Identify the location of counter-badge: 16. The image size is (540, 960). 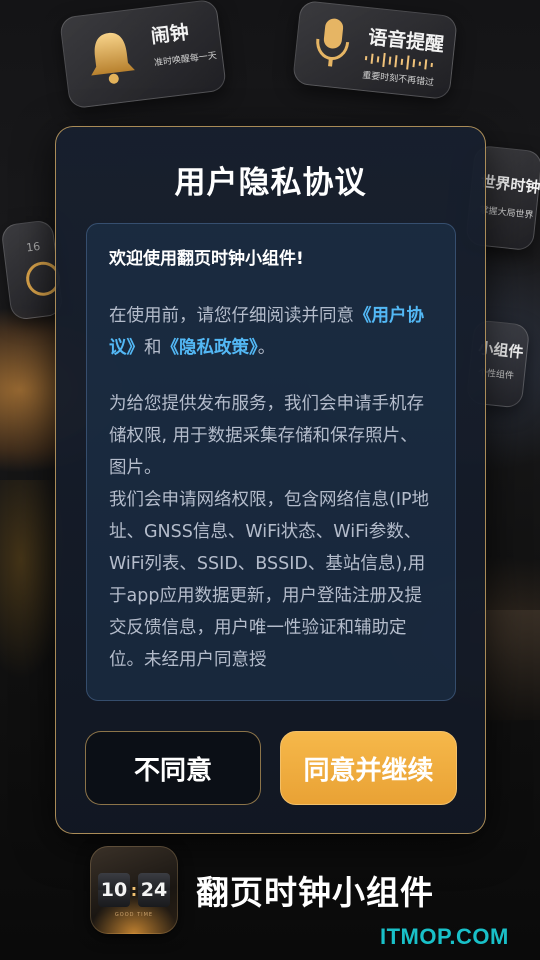
(33, 247).